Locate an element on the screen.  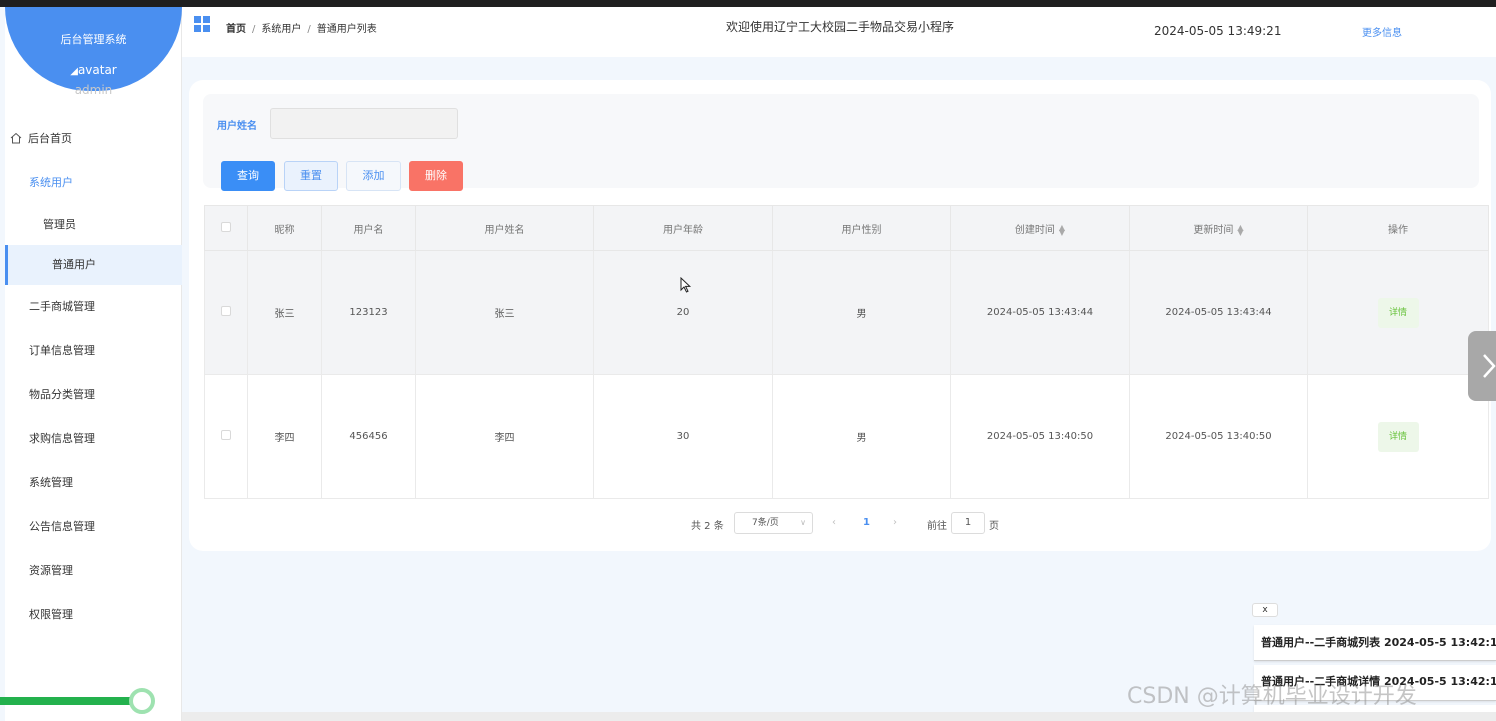
sidebar-item-home: 后台首页 is located at coordinates (93, 139).